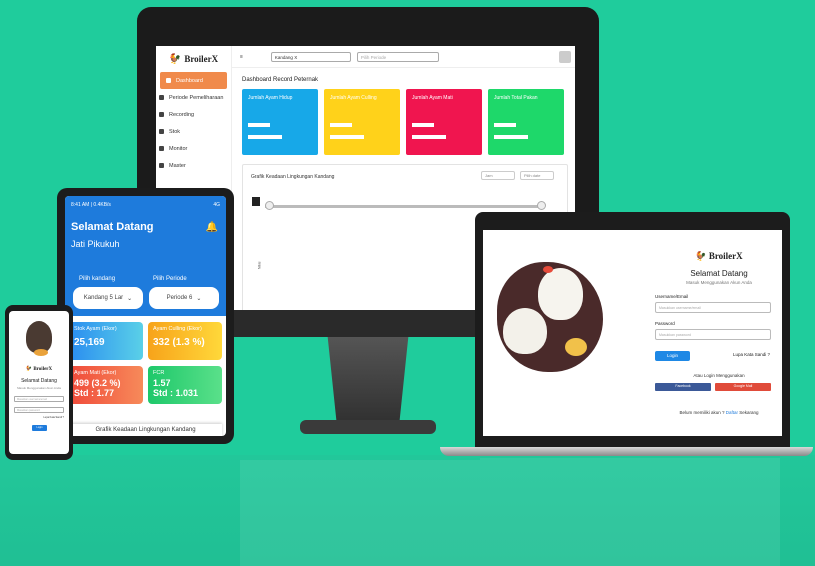 This screenshot has height=566, width=815. What do you see at coordinates (182, 114) in the screenshot?
I see `sidebar-item-label: Recording` at bounding box center [182, 114].